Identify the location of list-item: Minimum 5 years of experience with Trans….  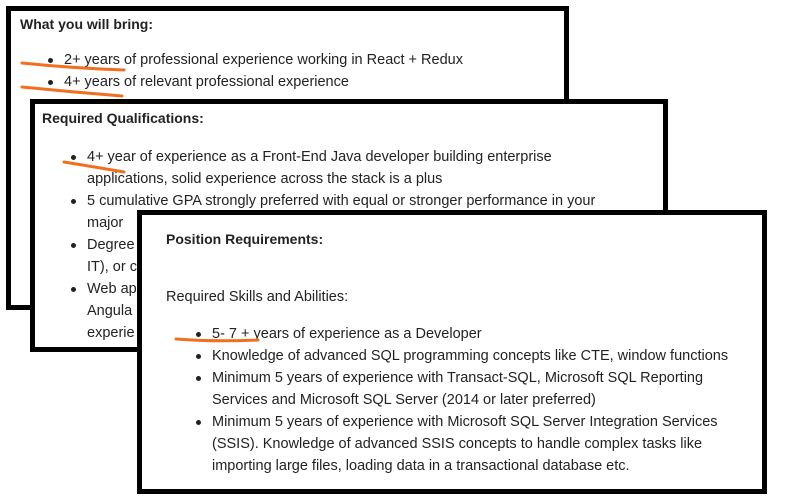
(461, 389).